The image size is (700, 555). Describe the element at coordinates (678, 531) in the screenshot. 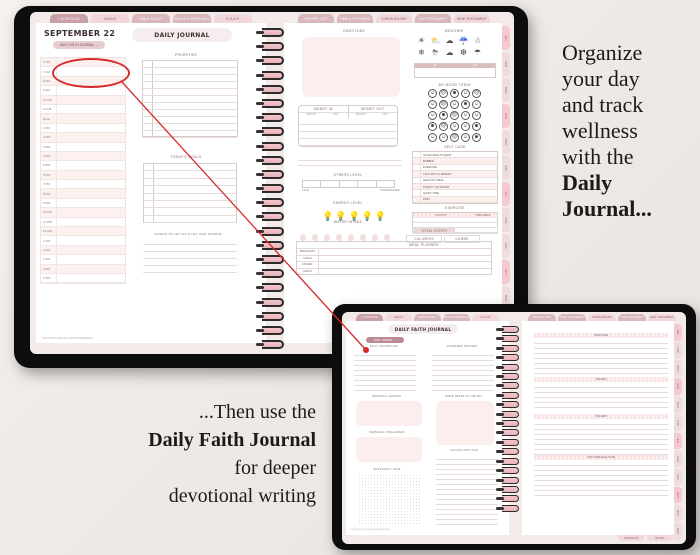

I see `month-tab-dec: Dec` at that location.